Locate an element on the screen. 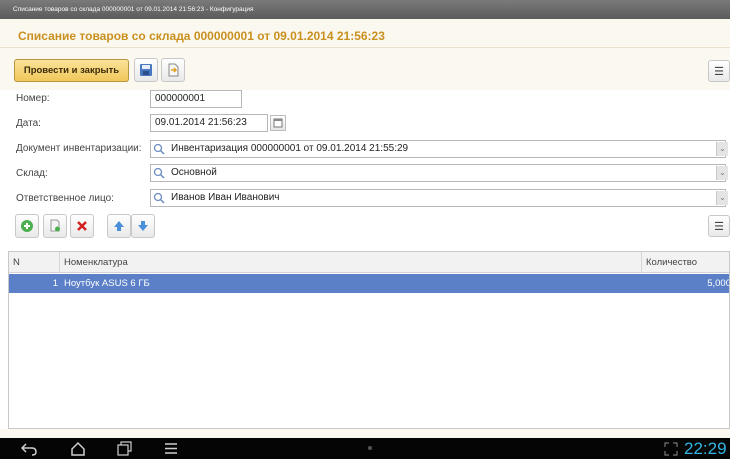  document-arrow-icon is located at coordinates (173, 70).